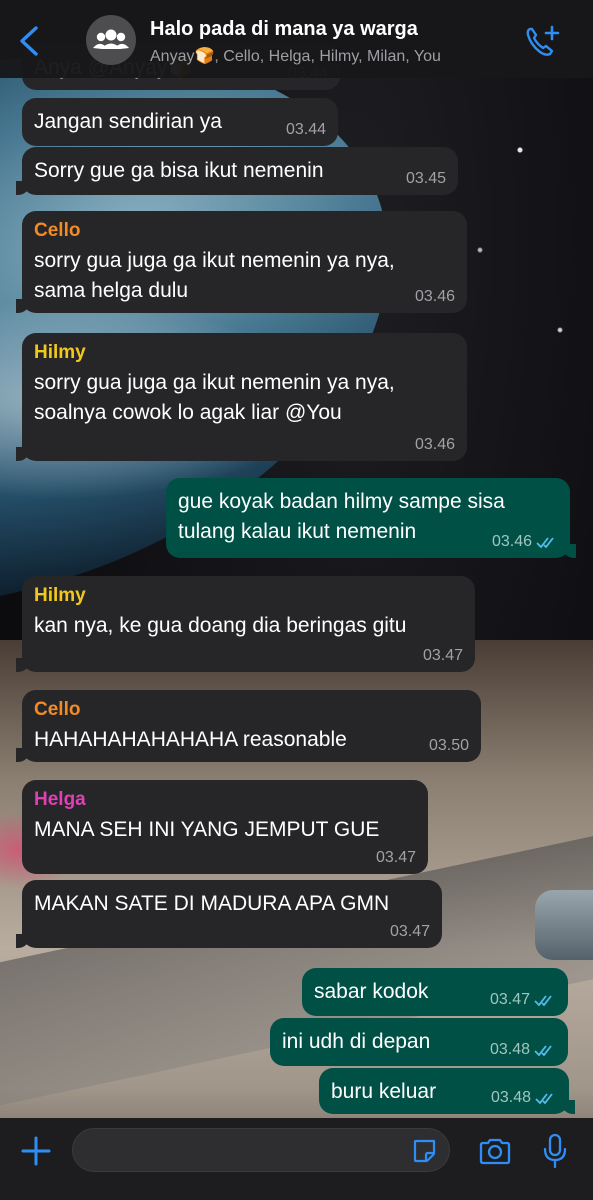  I want to click on message-bubble: buru keluar 03.48, so click(447, 1091).